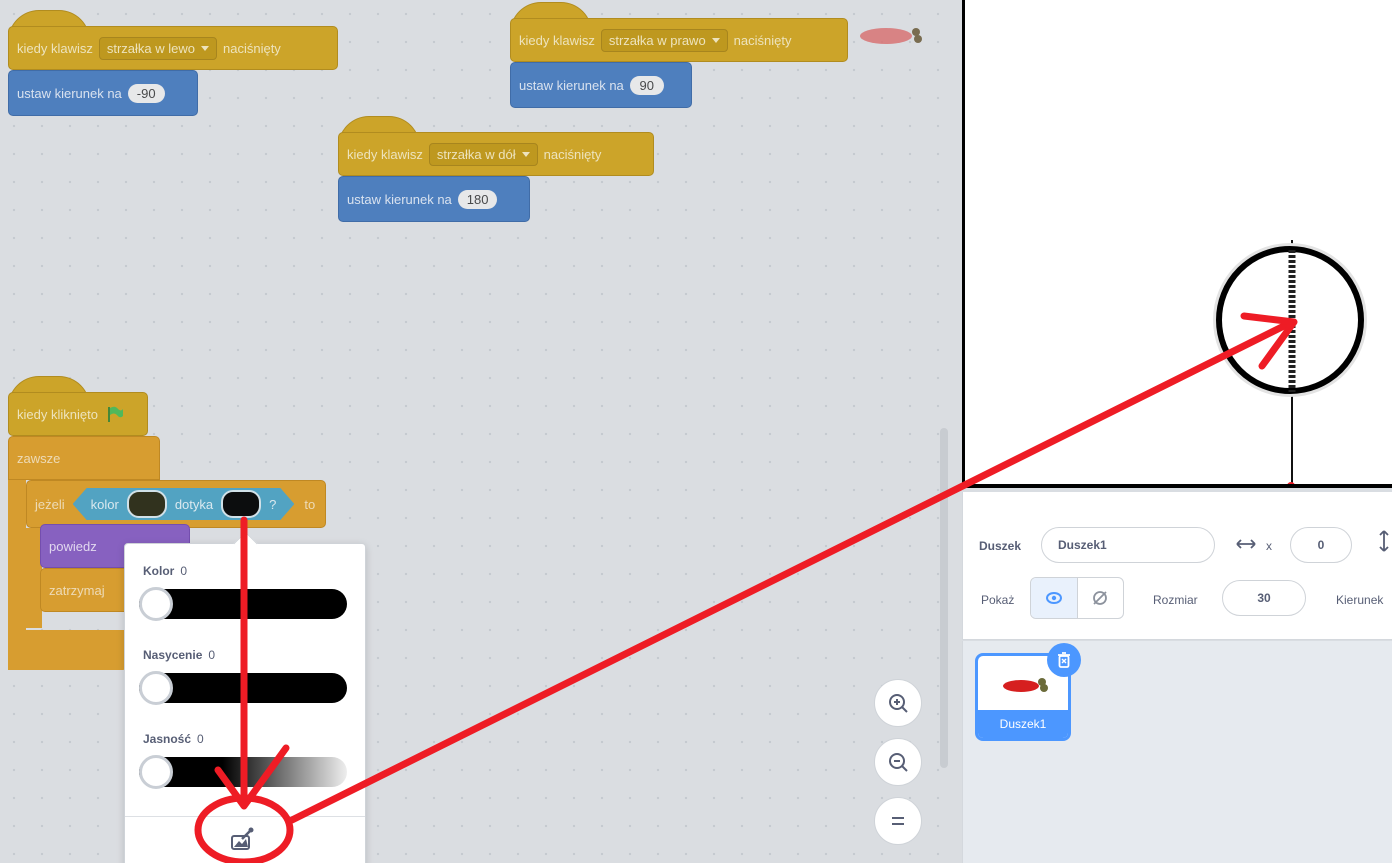 Image resolution: width=1392 pixels, height=863 pixels. I want to click on show-label: Pokaż, so click(998, 600).